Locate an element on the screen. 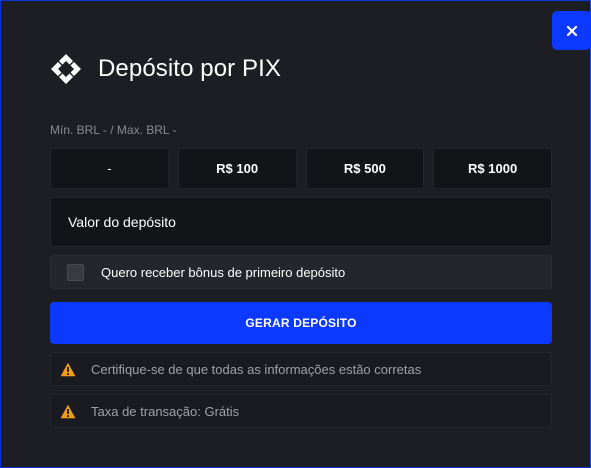 This screenshot has height=468, width=591. modal-title: Depósito por PIX is located at coordinates (190, 68).